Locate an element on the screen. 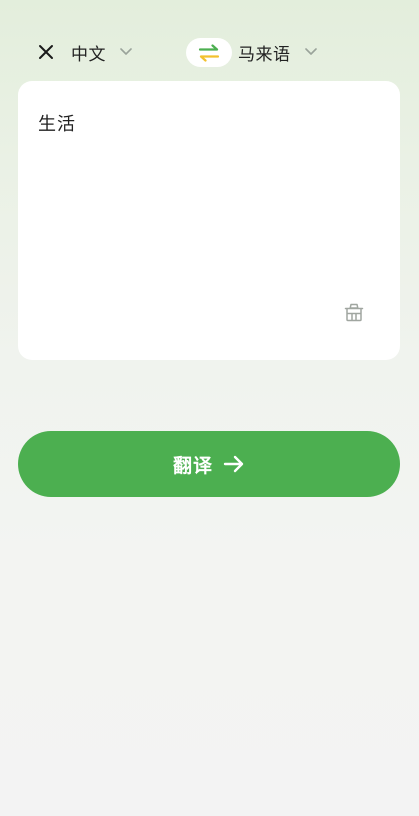 This screenshot has width=419, height=816. close-icon is located at coordinates (46, 52).